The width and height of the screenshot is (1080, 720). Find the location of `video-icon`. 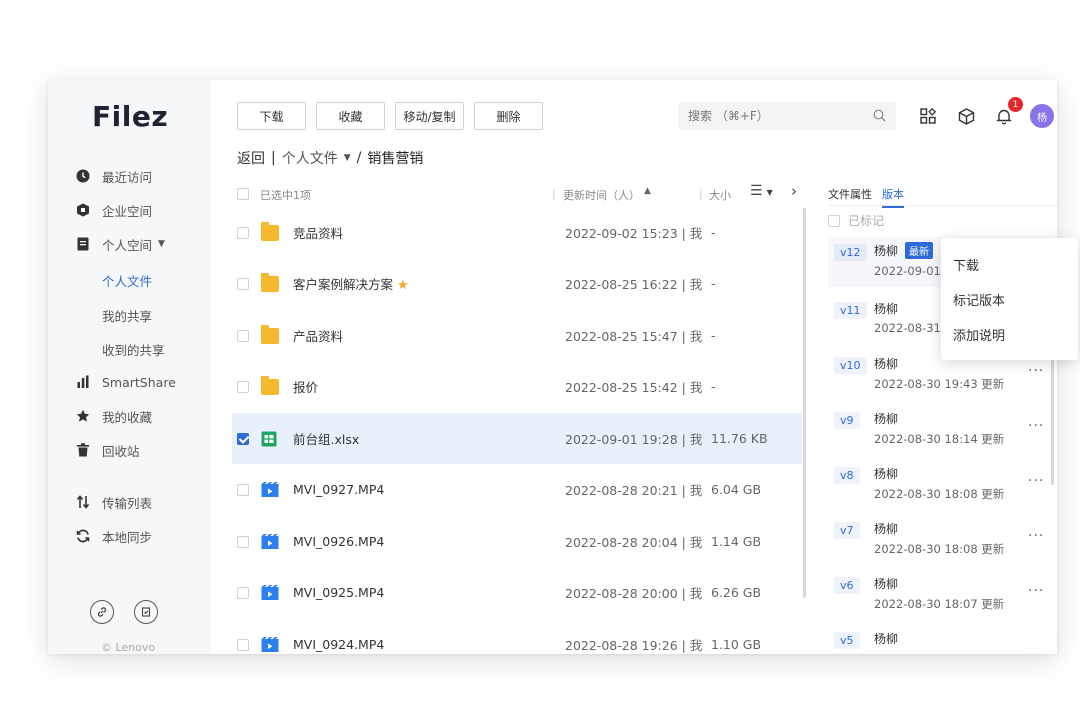

video-icon is located at coordinates (270, 592).